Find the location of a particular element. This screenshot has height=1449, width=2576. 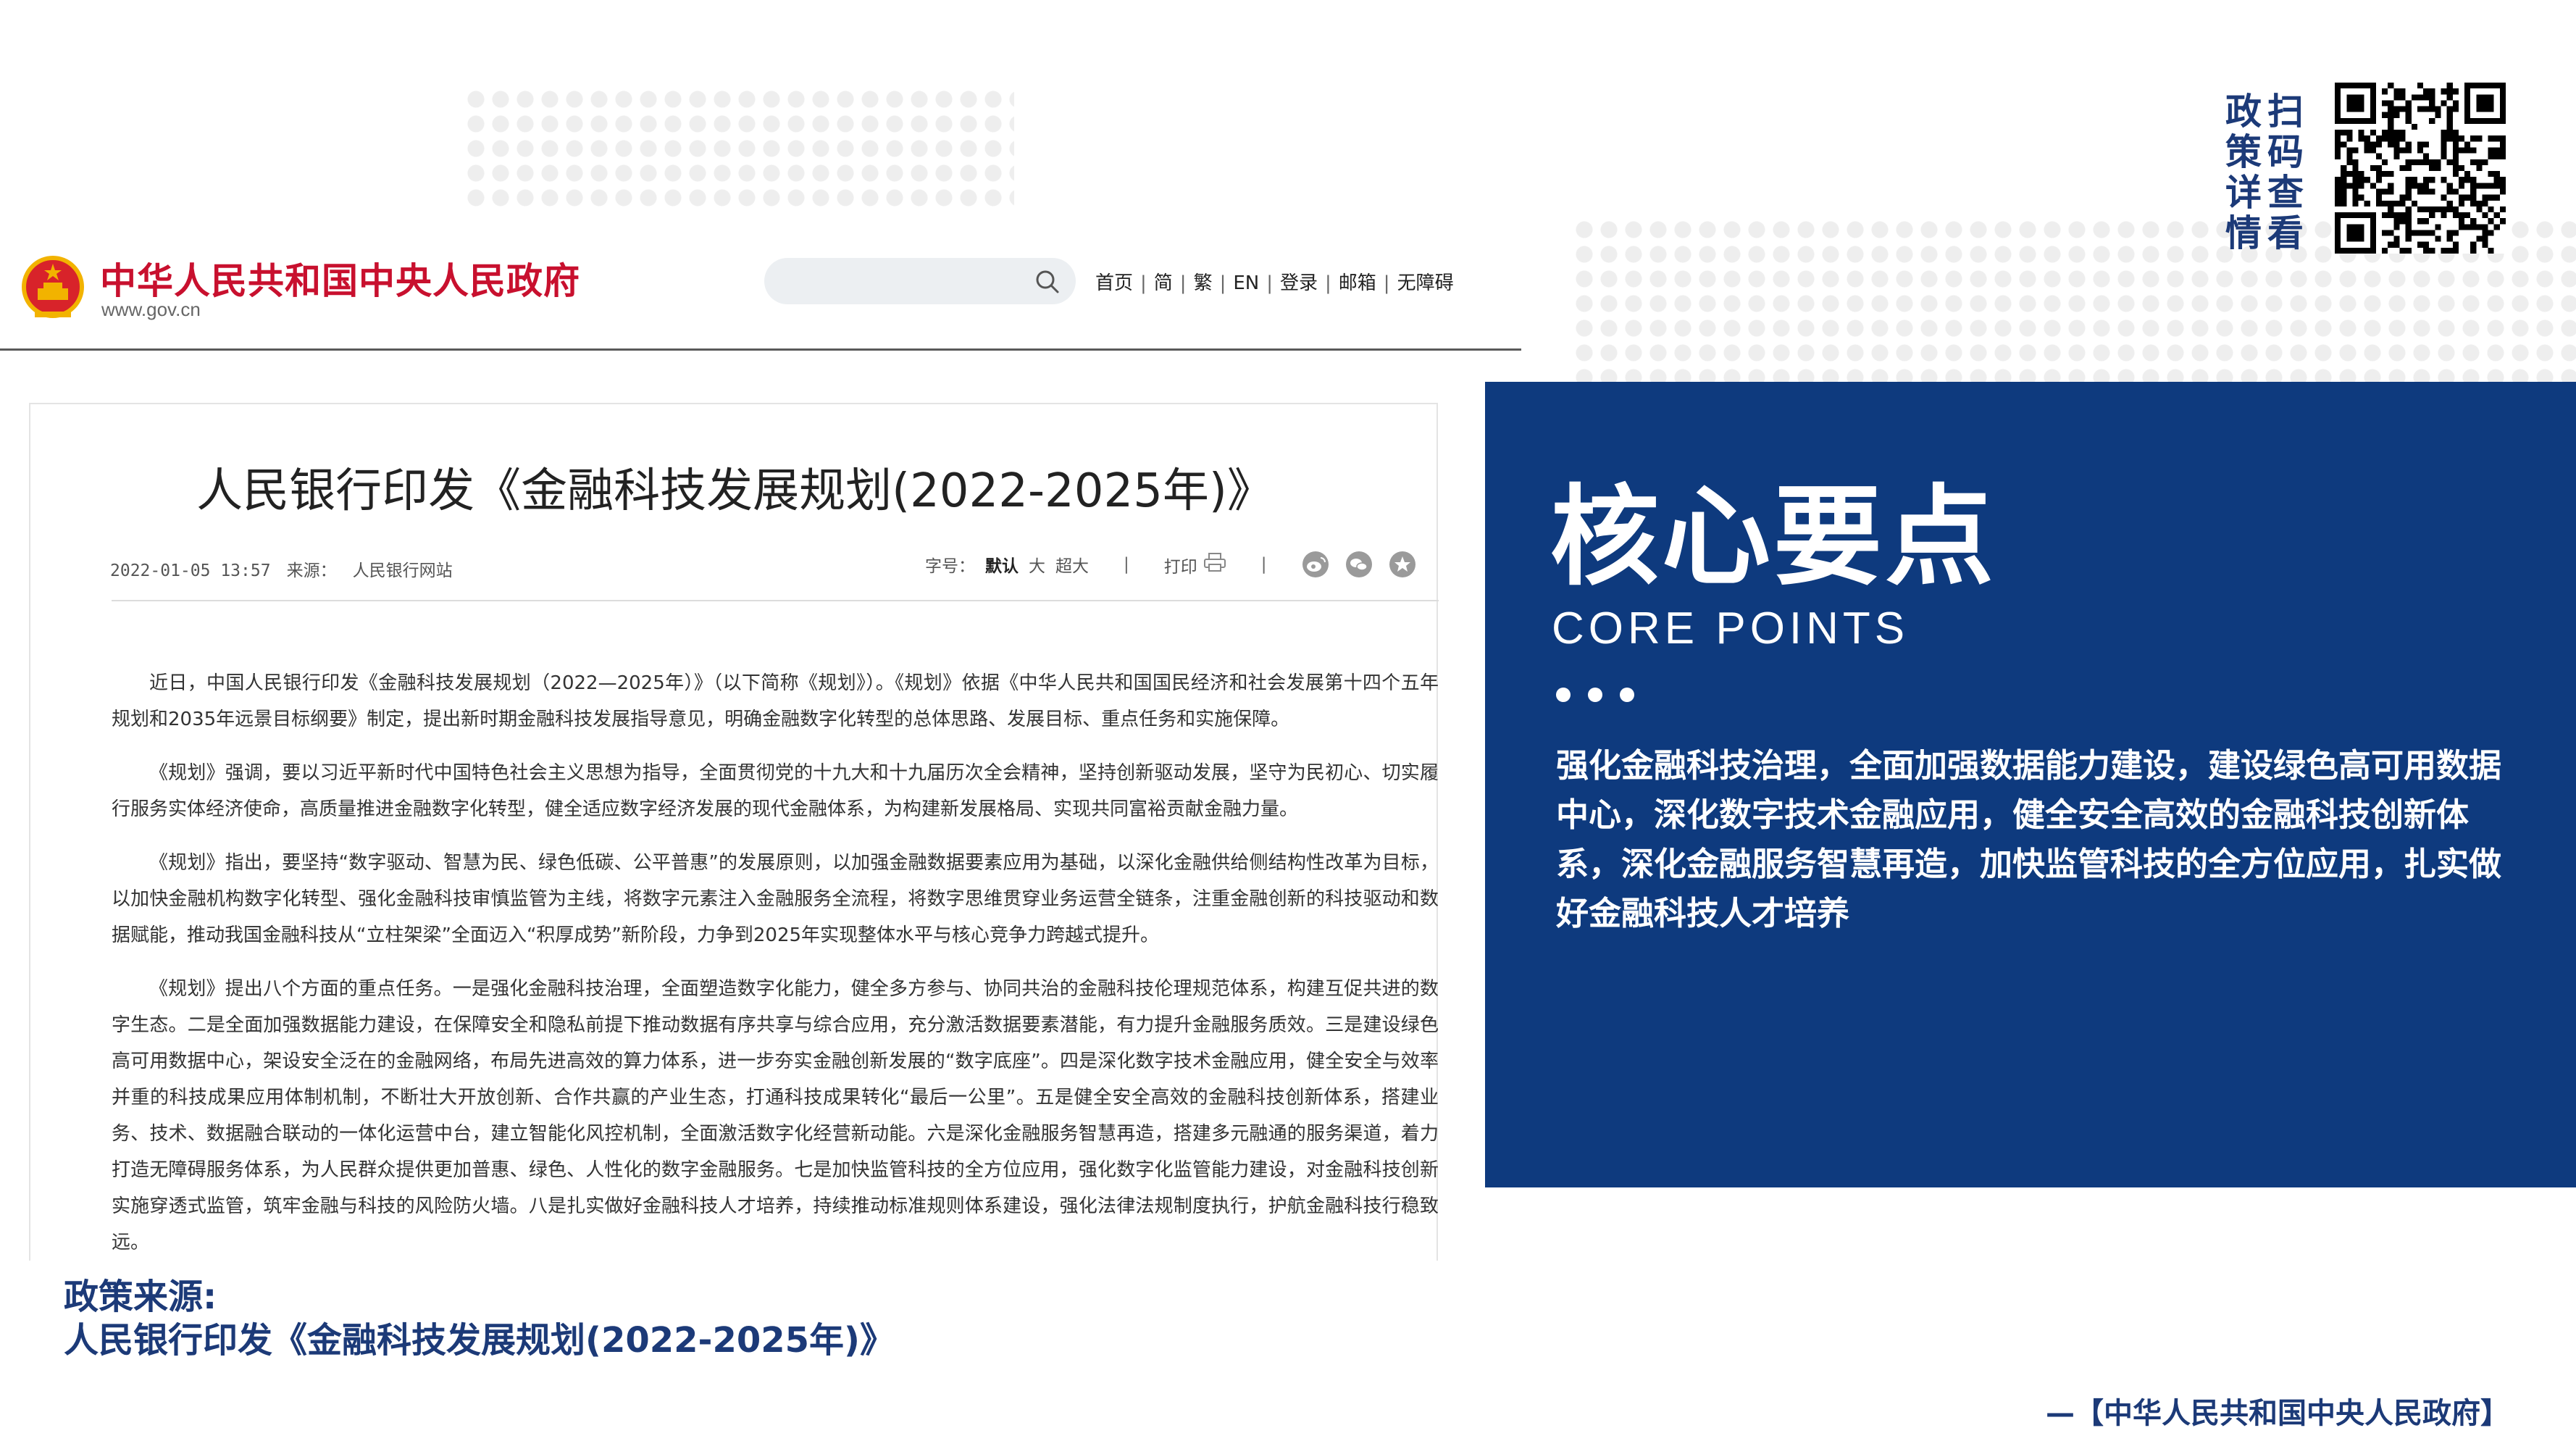

nav-item-mail: 邮箱 is located at coordinates (1357, 283).